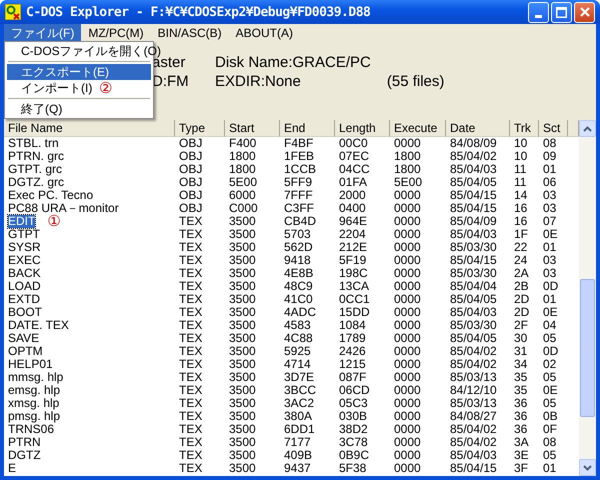 The width and height of the screenshot is (600, 480). Describe the element at coordinates (362, 128) in the screenshot. I see `column-header: Length` at that location.